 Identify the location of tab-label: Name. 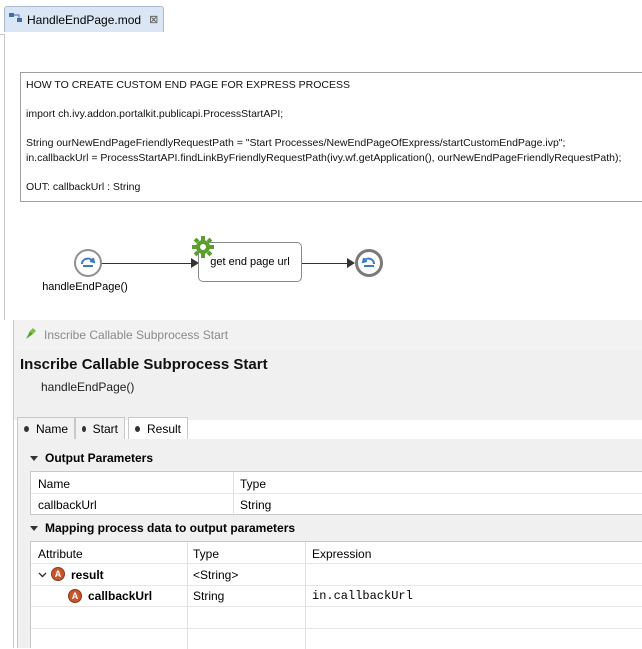
(51, 428).